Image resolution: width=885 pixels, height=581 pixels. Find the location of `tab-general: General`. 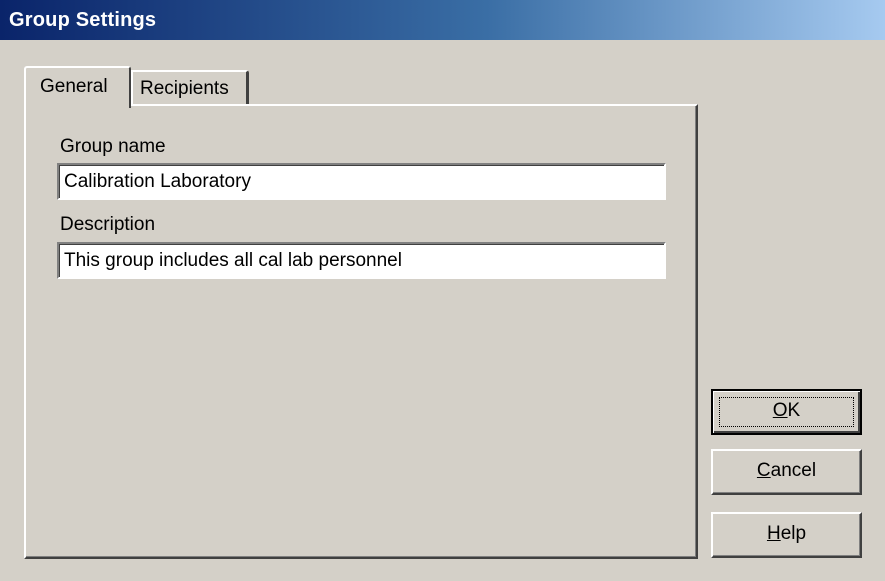

tab-general: General is located at coordinates (77, 87).